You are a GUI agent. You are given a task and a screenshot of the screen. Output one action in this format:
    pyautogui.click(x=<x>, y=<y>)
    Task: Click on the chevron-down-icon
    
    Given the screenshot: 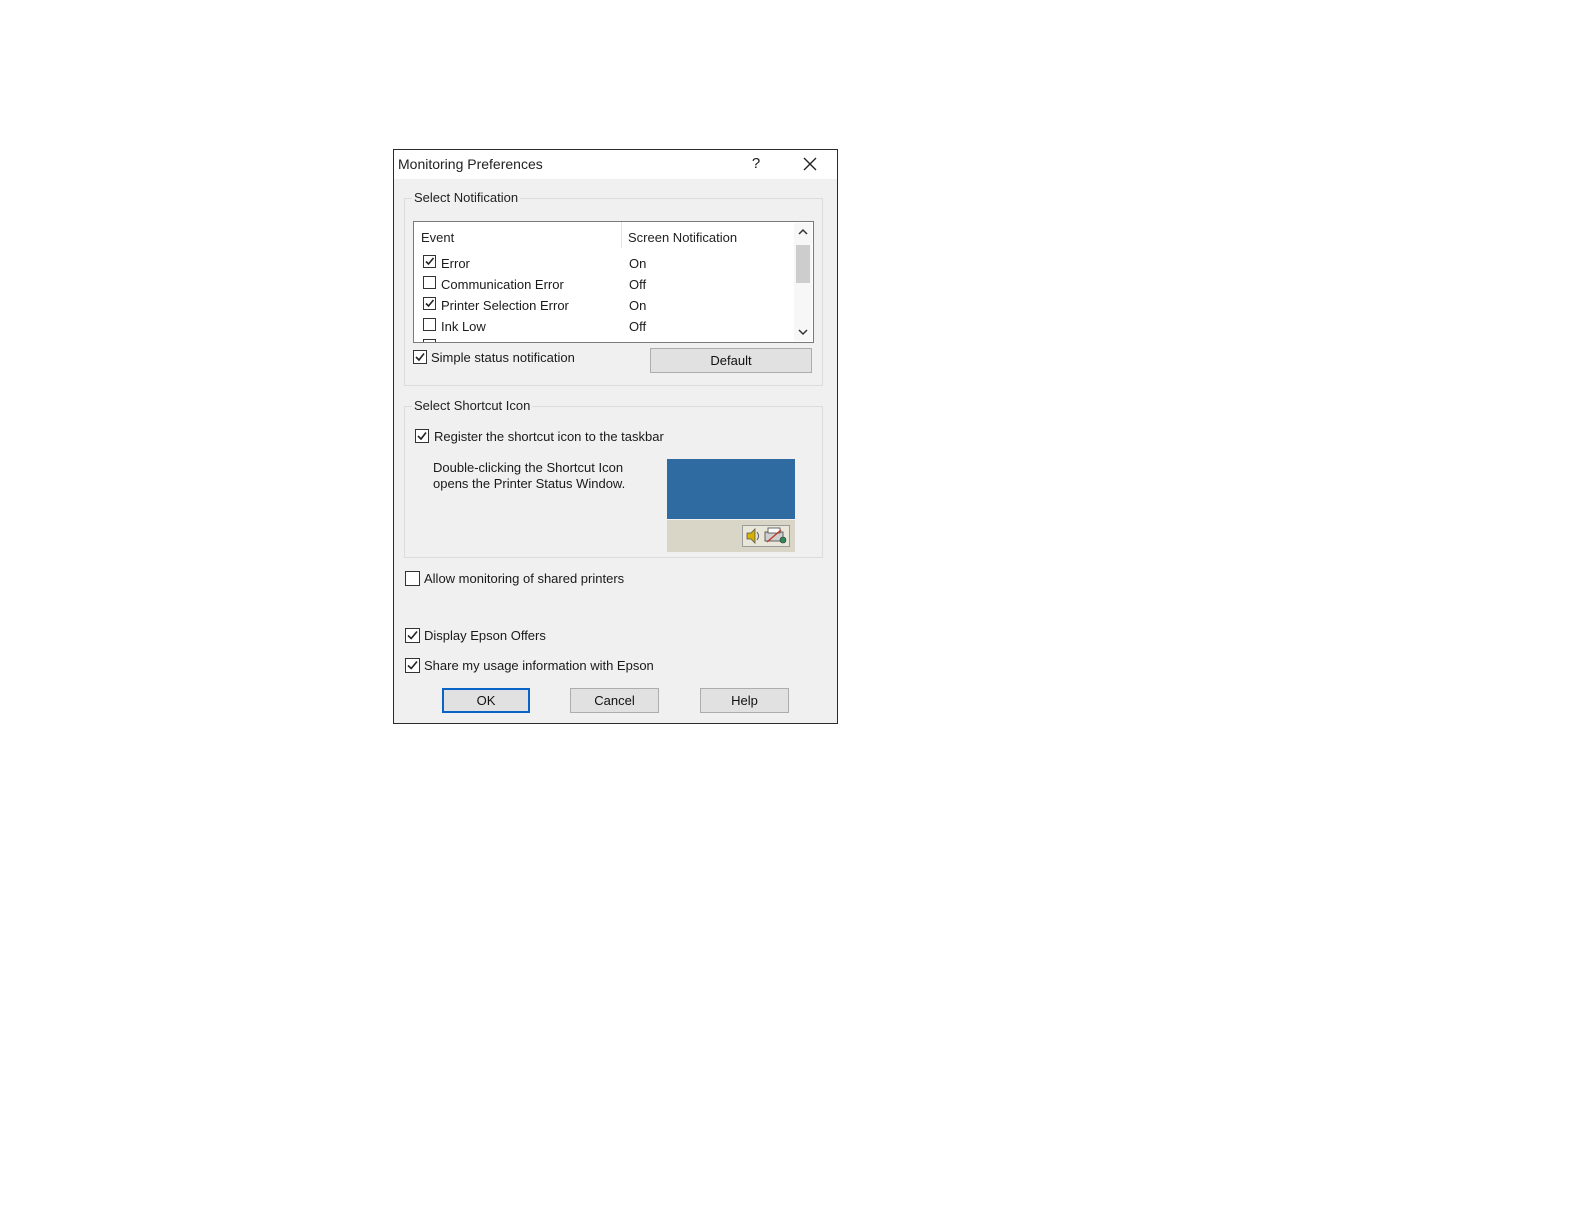 What is the action you would take?
    pyautogui.click(x=803, y=332)
    